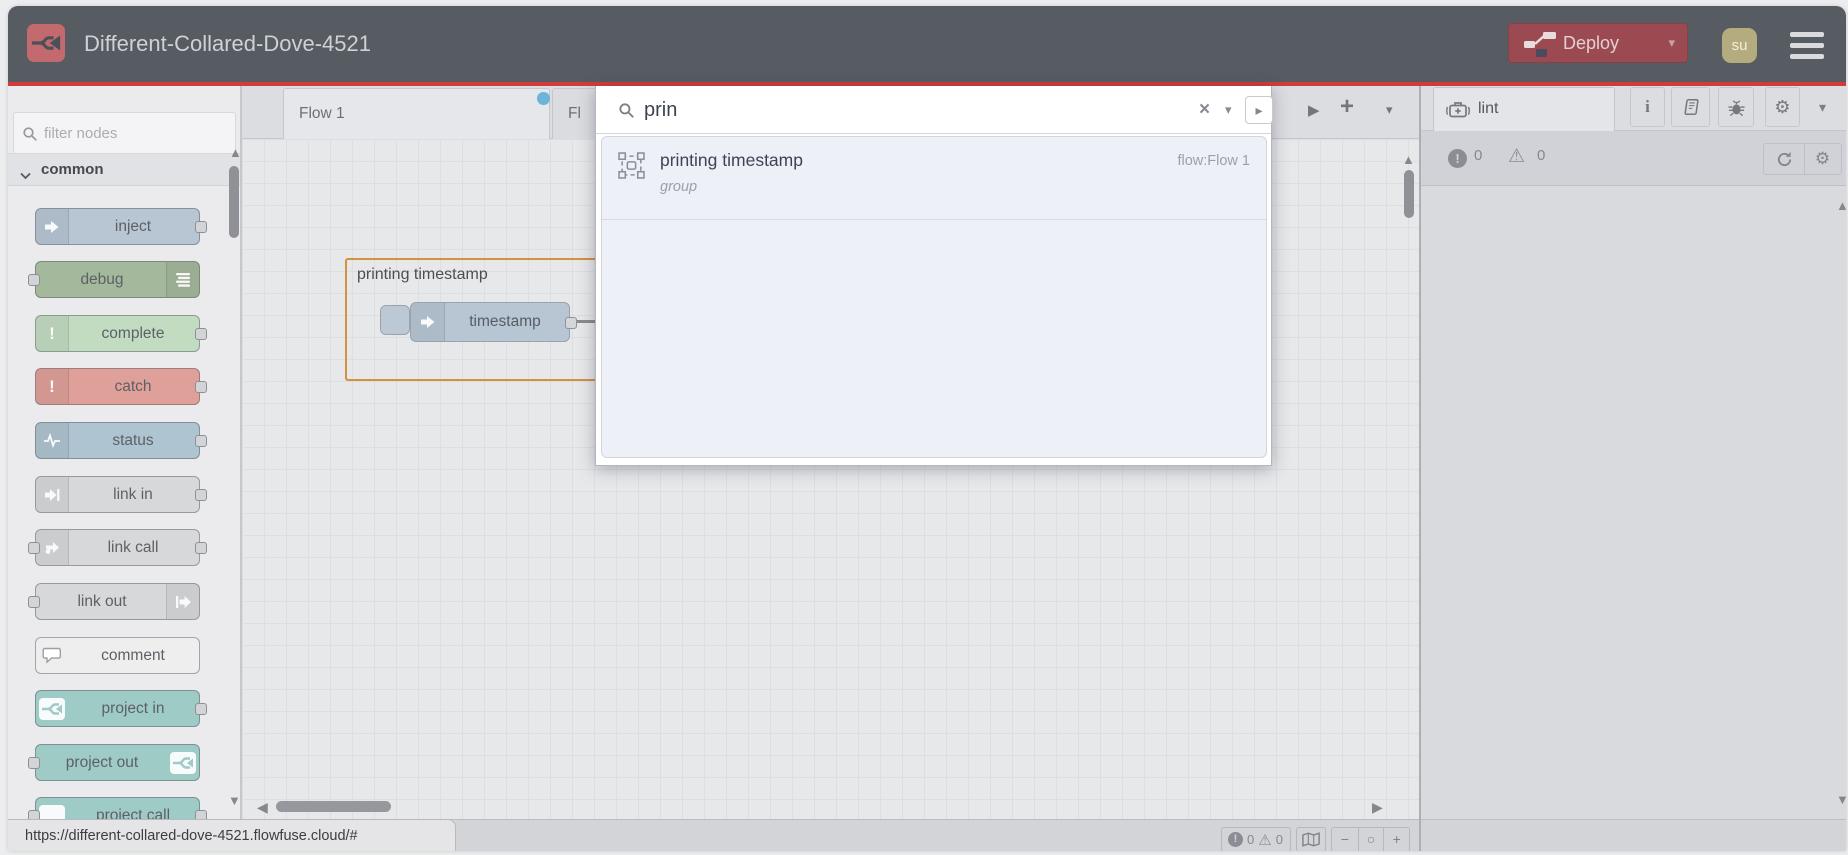 This screenshot has width=1848, height=855. I want to click on deploy-label: Deploy, so click(1591, 43).